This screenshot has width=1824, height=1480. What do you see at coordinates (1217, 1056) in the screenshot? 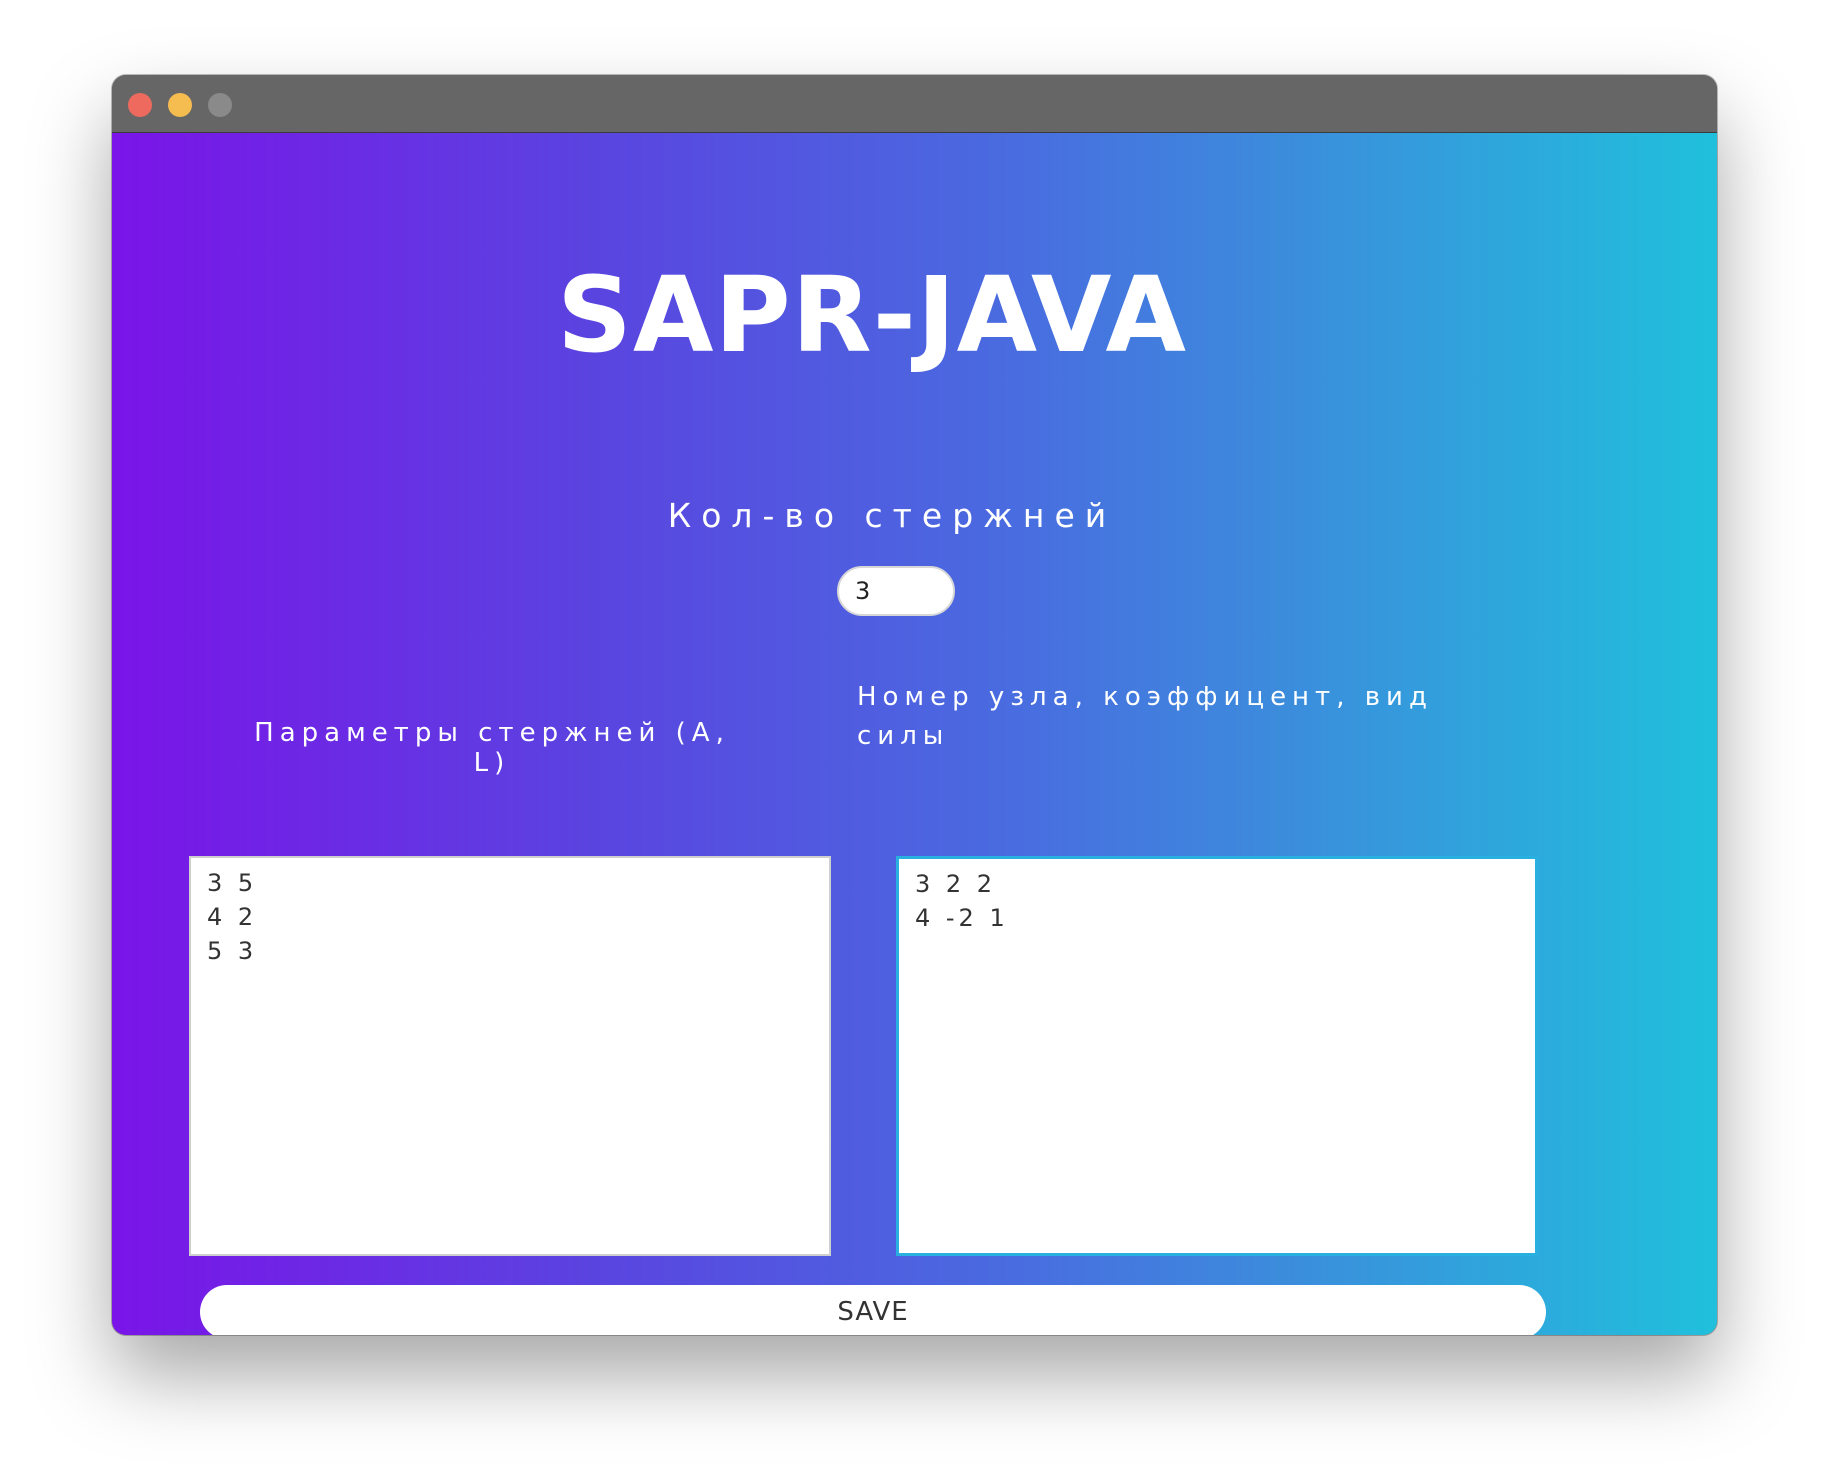
I see `node-forces-textarea` at bounding box center [1217, 1056].